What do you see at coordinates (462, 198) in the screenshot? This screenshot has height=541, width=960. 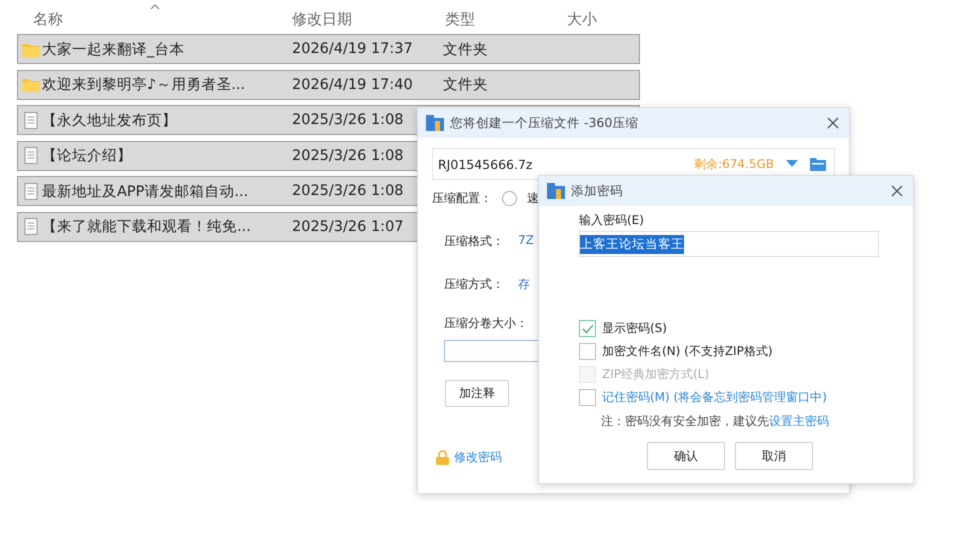 I see `config-label: 压缩配置：` at bounding box center [462, 198].